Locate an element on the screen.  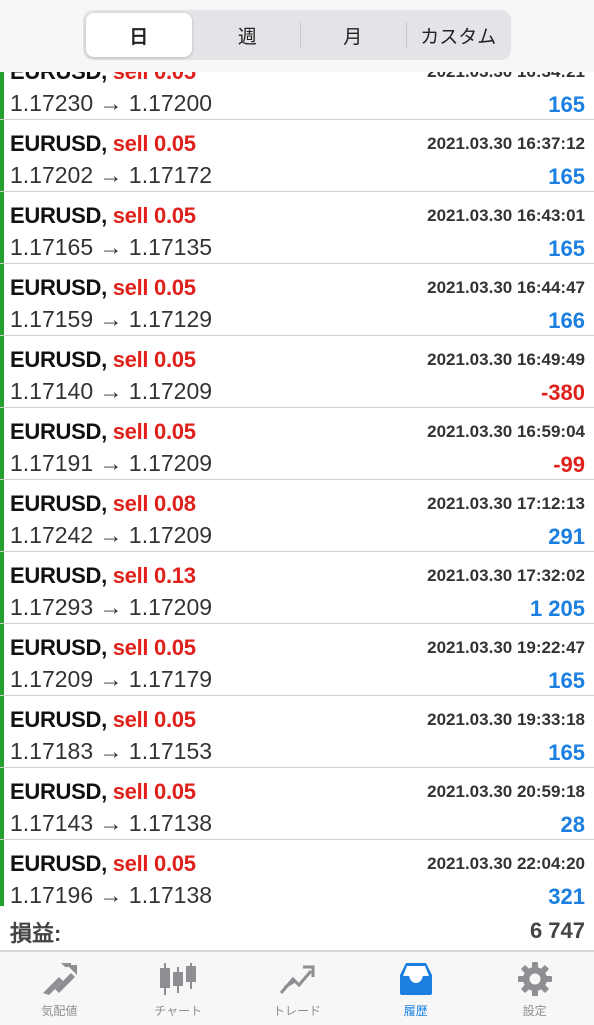
deal-open-price: 1.17202 is located at coordinates (52, 175).